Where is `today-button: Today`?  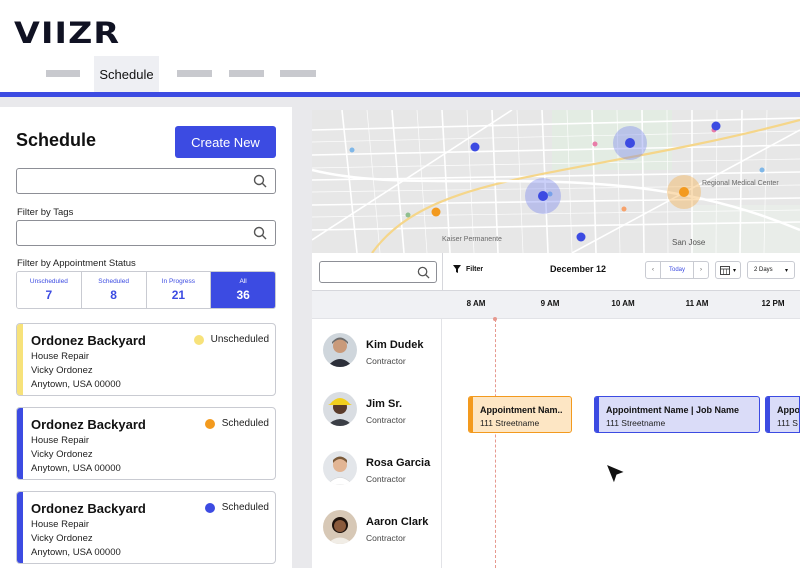 today-button: Today is located at coordinates (677, 270).